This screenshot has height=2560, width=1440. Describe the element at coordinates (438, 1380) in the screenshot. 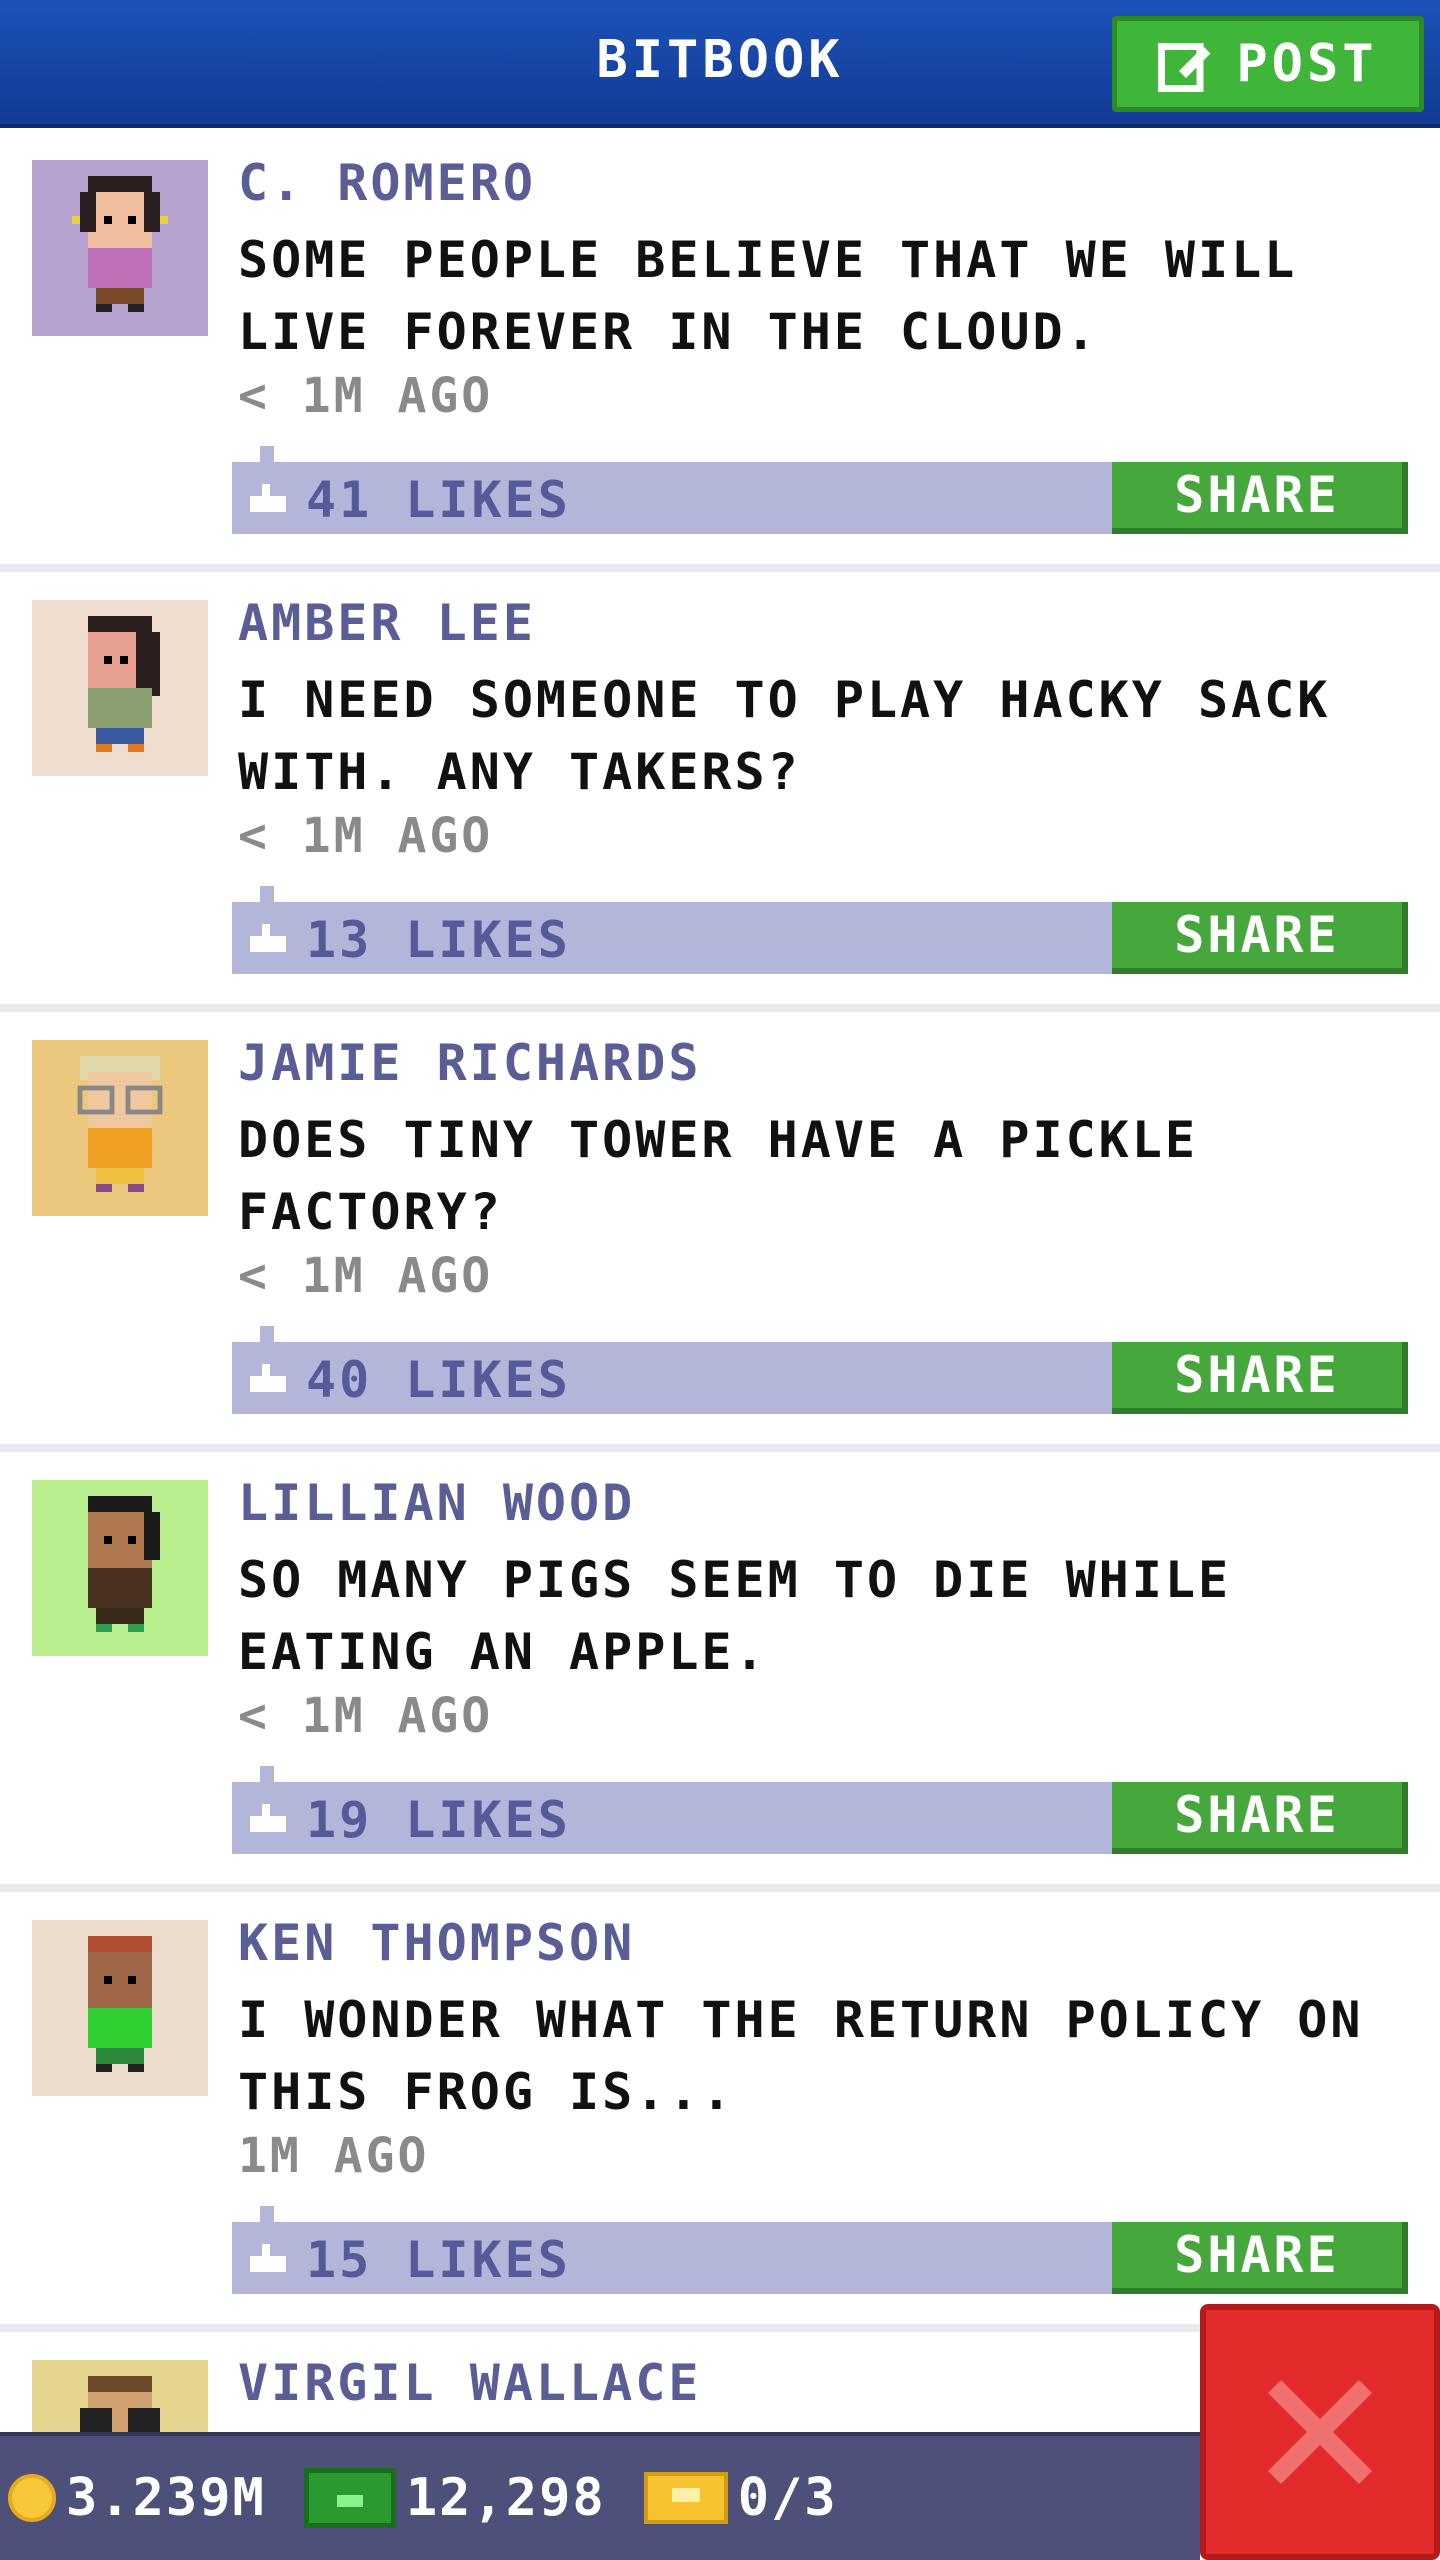

I see `like-count: 40 LIKES` at that location.